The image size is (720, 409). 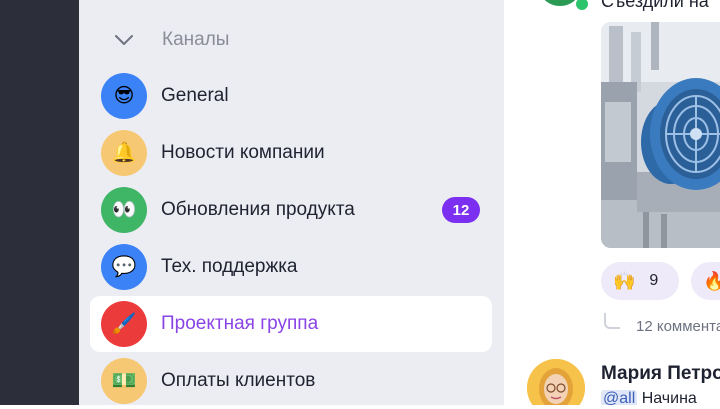 I want to click on thread-connector-icon, so click(x=612, y=321).